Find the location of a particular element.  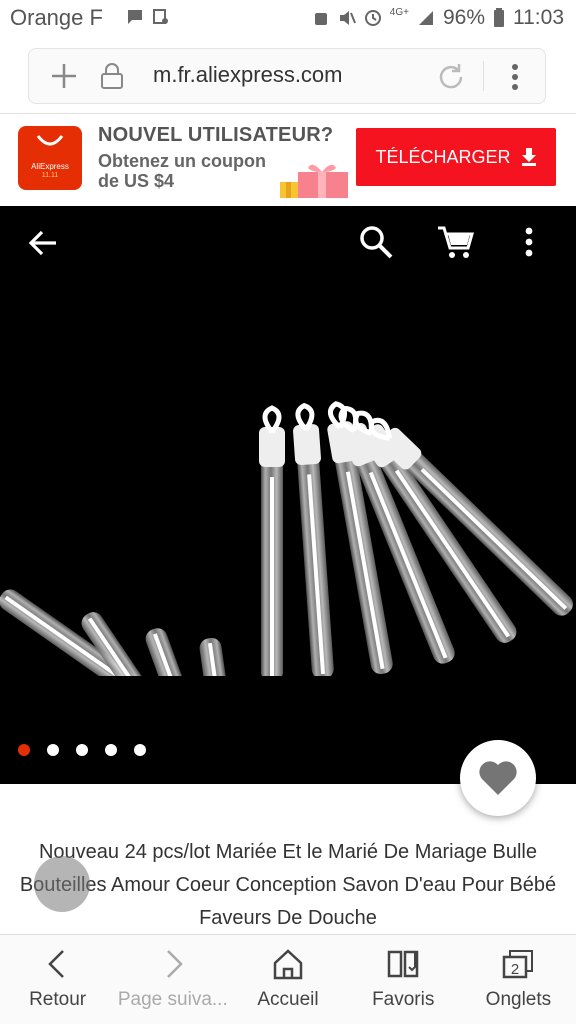

download-app-button: TÉLÉCHARGER is located at coordinates (456, 157).